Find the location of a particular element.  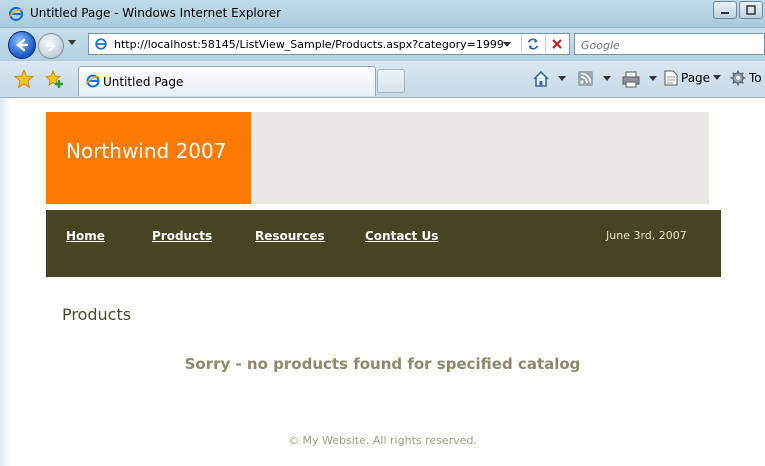

feeds-icon is located at coordinates (585, 78).